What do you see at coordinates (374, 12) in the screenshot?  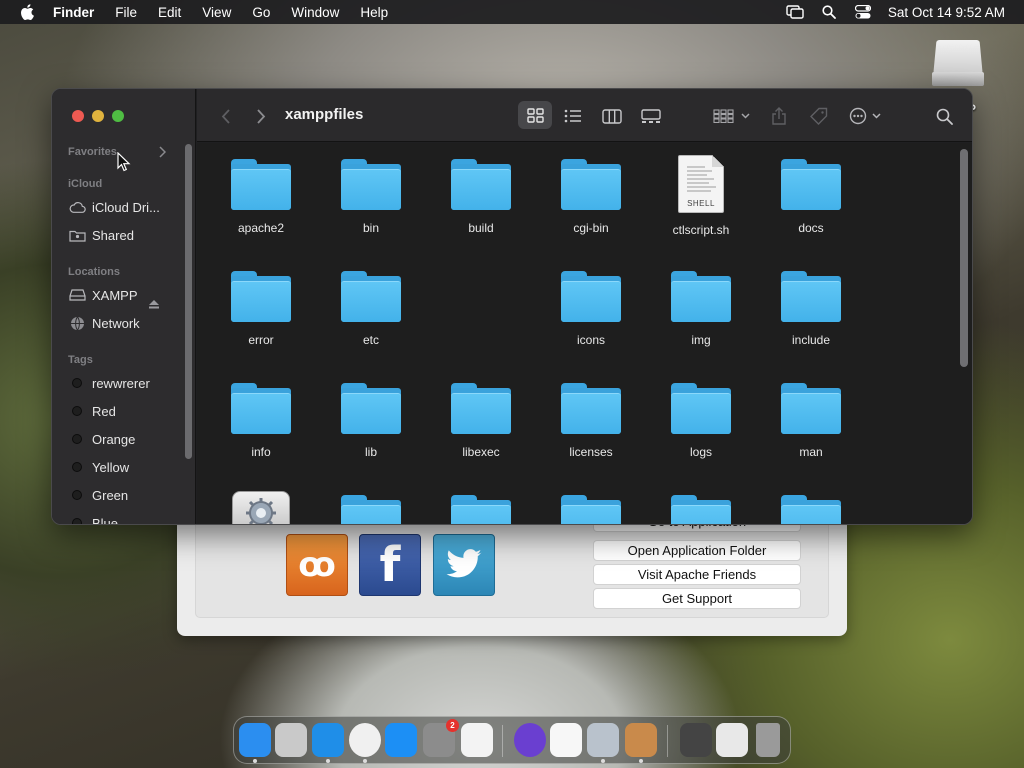 I see `menu-help: Help` at bounding box center [374, 12].